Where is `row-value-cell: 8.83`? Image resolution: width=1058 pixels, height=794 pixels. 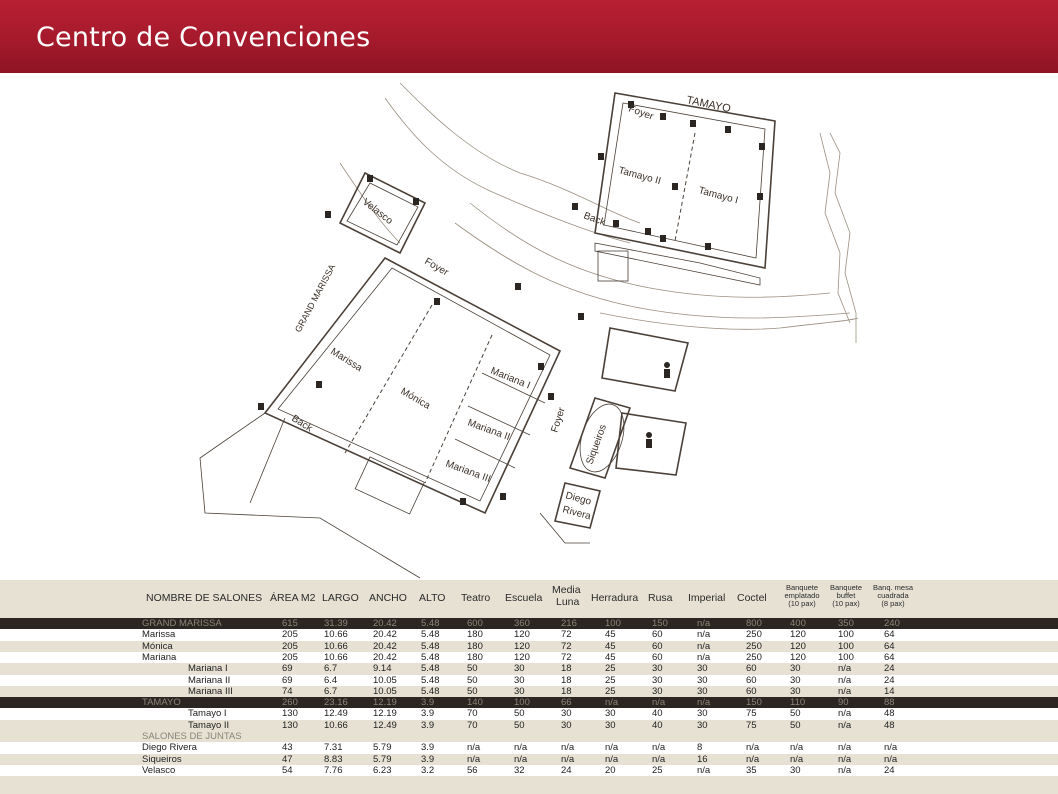 row-value-cell: 8.83 is located at coordinates (333, 759).